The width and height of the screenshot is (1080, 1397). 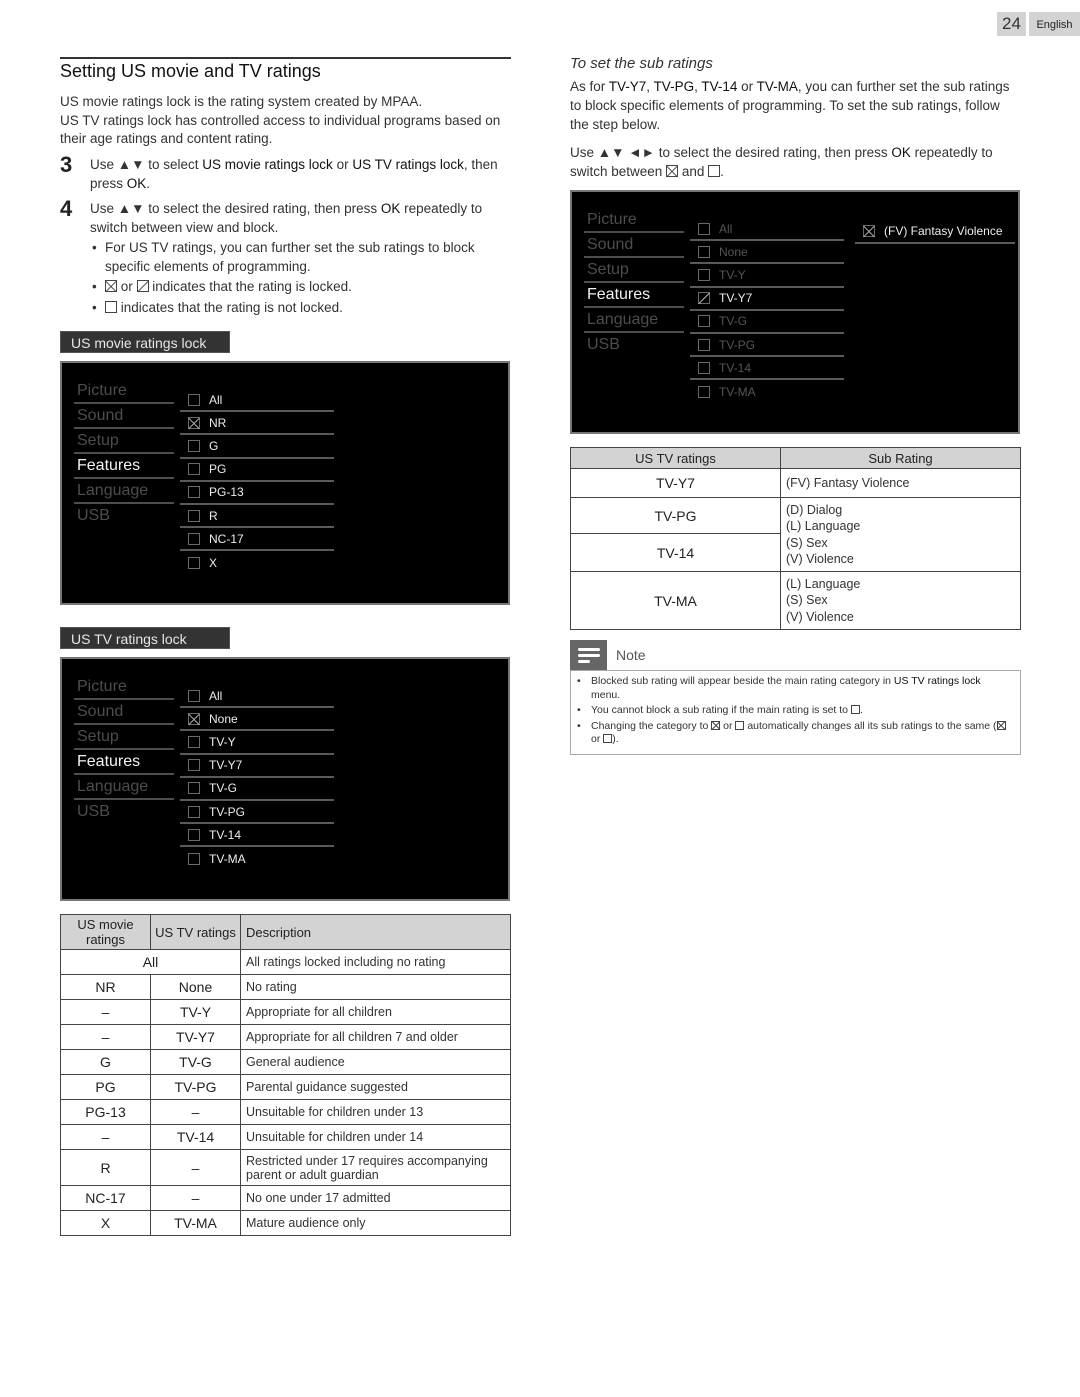 What do you see at coordinates (257, 424) in the screenshot?
I see `rating-option-nr: NR` at bounding box center [257, 424].